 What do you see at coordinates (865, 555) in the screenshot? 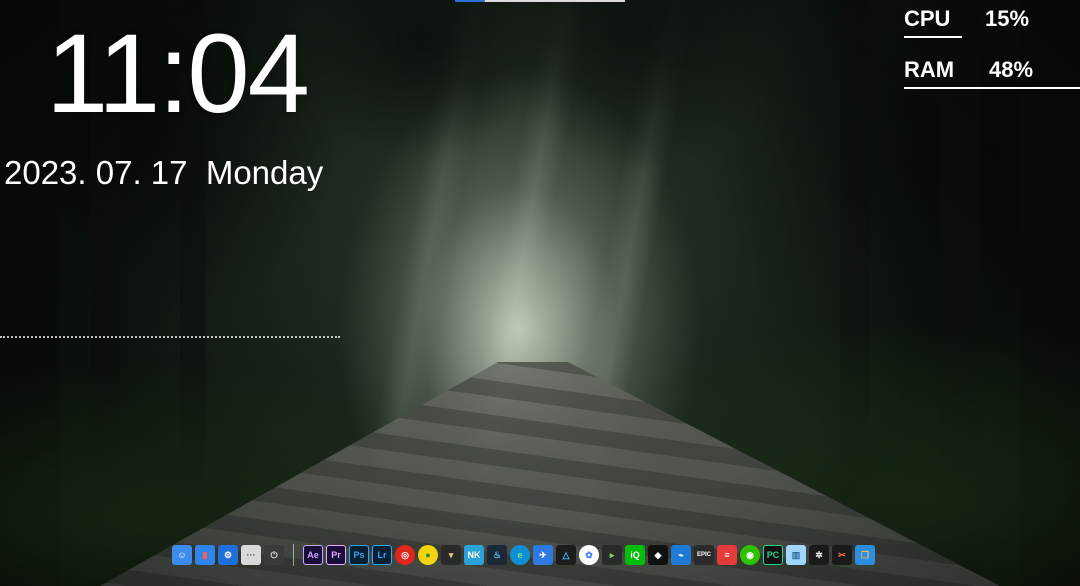
I see `window-app-icon: ❐` at bounding box center [865, 555].